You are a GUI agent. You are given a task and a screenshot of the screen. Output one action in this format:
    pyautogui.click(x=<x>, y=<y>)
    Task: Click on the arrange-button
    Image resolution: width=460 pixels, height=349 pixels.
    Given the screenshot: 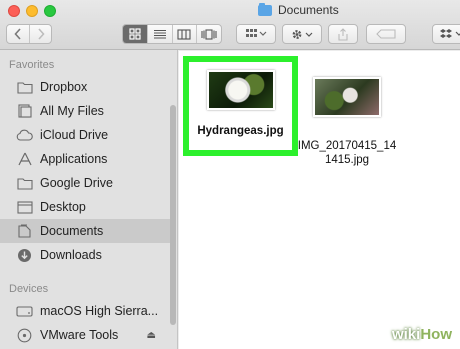 What is the action you would take?
    pyautogui.click(x=256, y=34)
    